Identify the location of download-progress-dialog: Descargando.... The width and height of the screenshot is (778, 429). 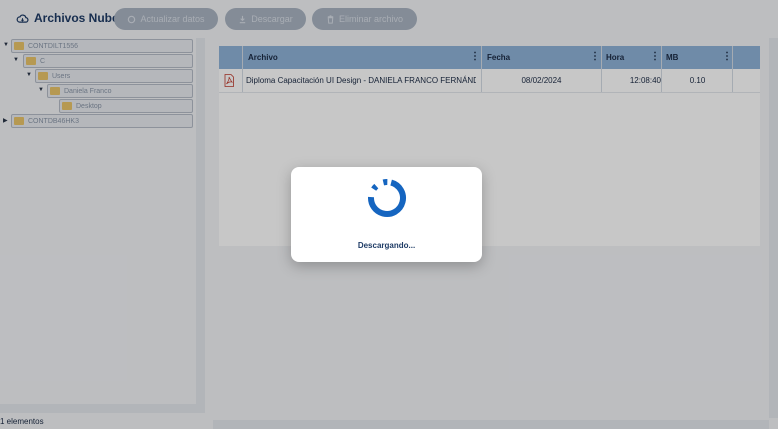
(386, 214).